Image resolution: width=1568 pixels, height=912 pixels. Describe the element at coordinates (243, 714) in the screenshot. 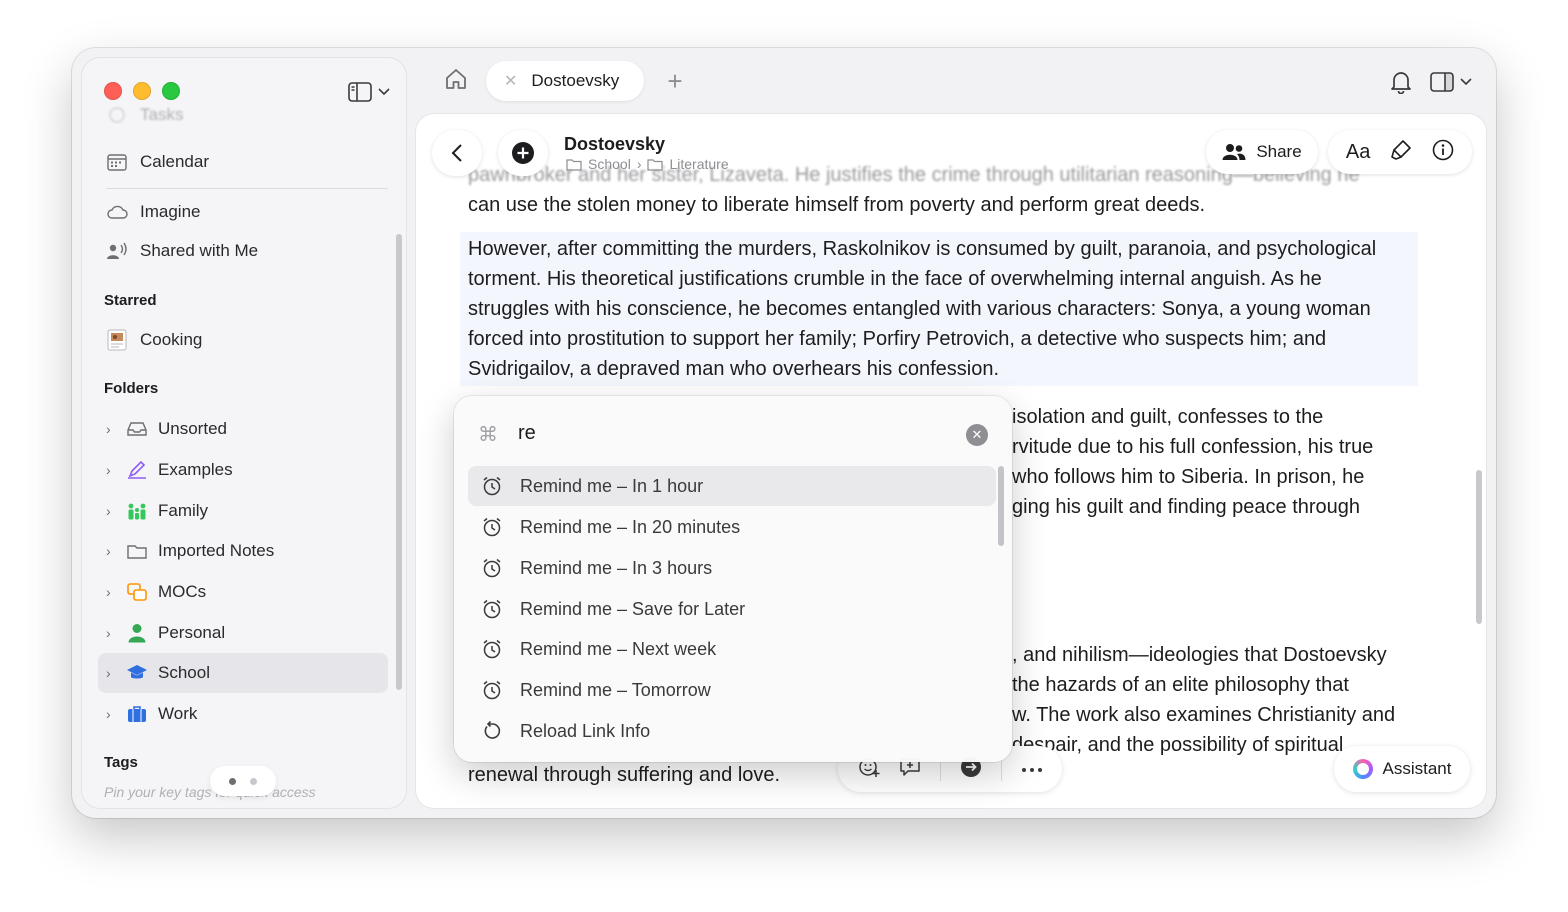

I see `folder-work: › Work` at that location.